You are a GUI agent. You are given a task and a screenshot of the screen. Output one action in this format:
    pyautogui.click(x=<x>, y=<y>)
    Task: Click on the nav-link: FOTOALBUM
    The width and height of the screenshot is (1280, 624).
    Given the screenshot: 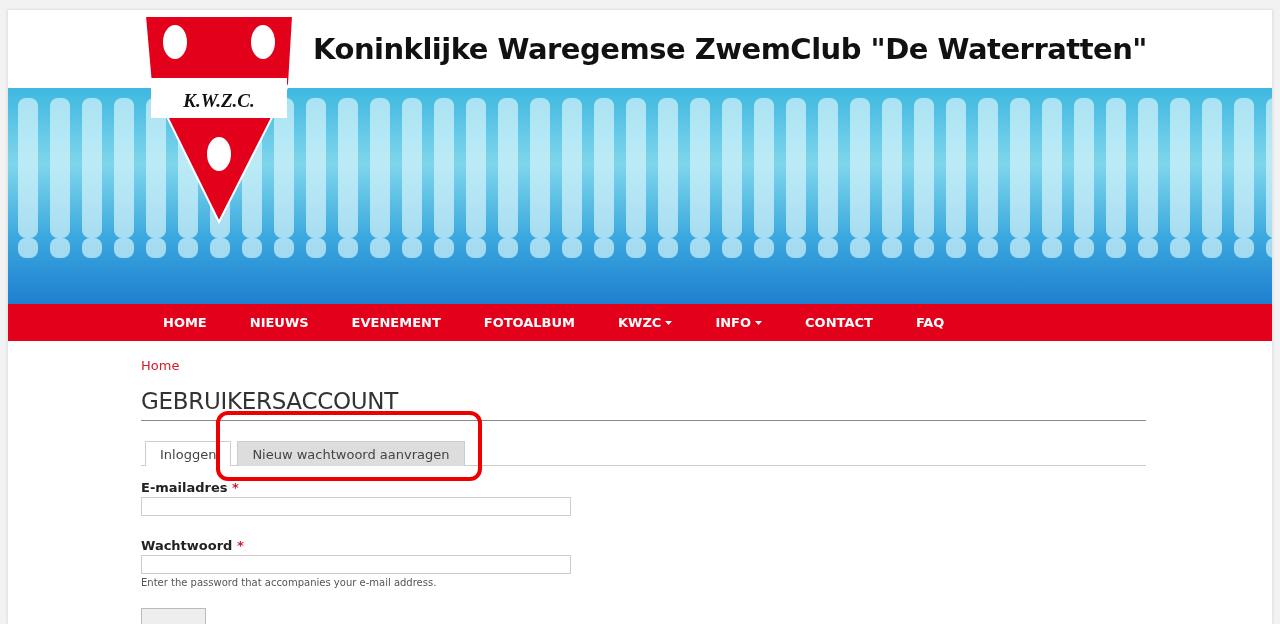 What is the action you would take?
    pyautogui.click(x=540, y=322)
    